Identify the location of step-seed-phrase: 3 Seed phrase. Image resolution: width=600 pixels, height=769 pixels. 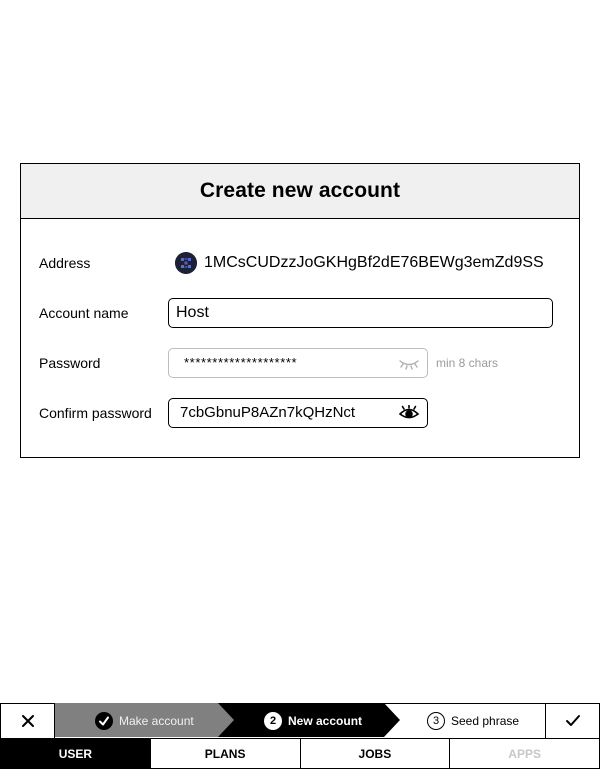
(473, 721).